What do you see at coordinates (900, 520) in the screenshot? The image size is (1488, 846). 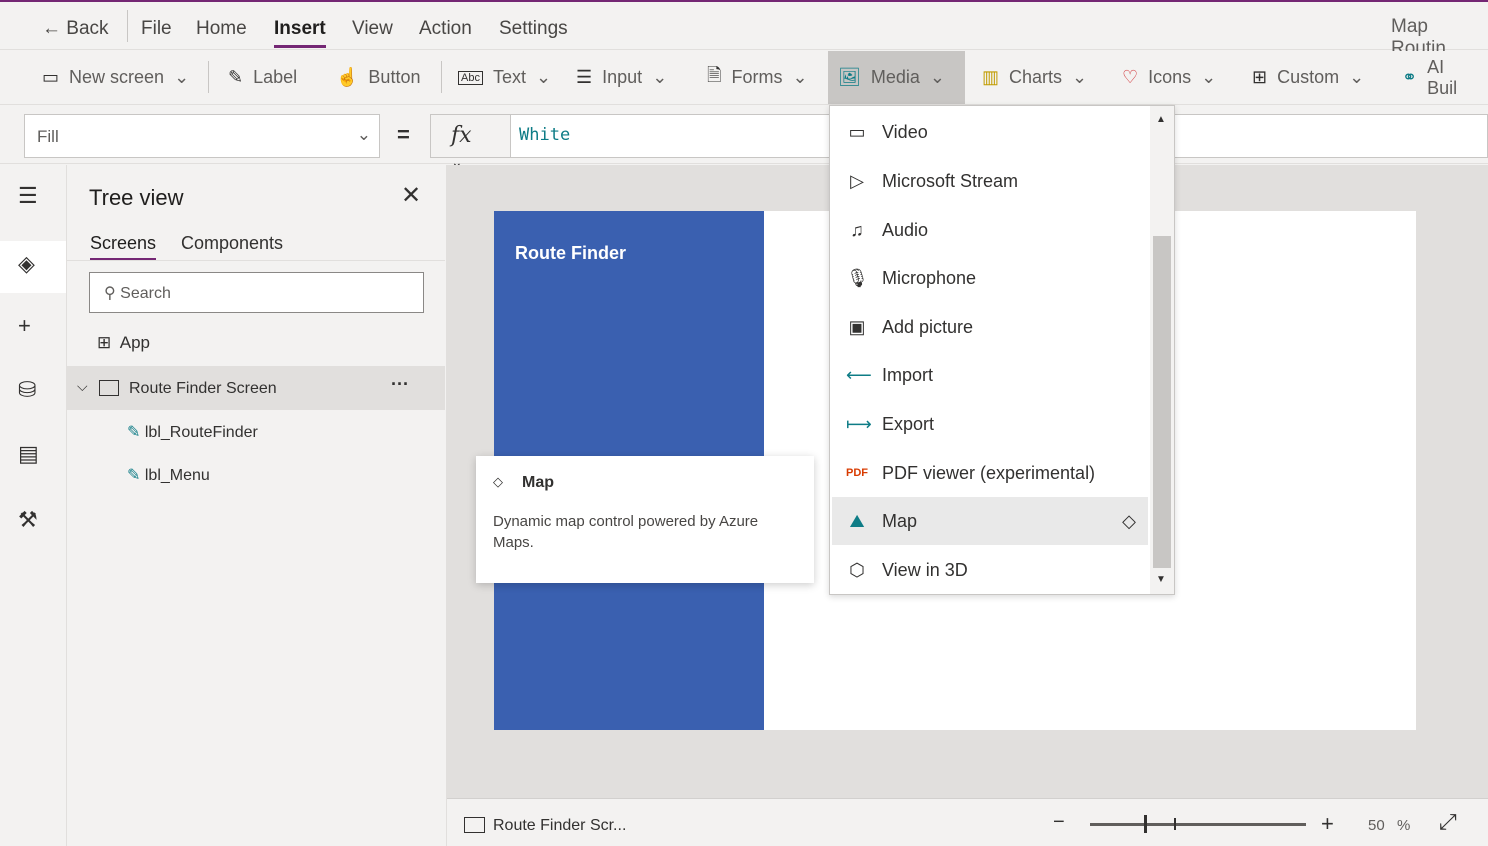 I see `menu-item-label: Map` at bounding box center [900, 520].